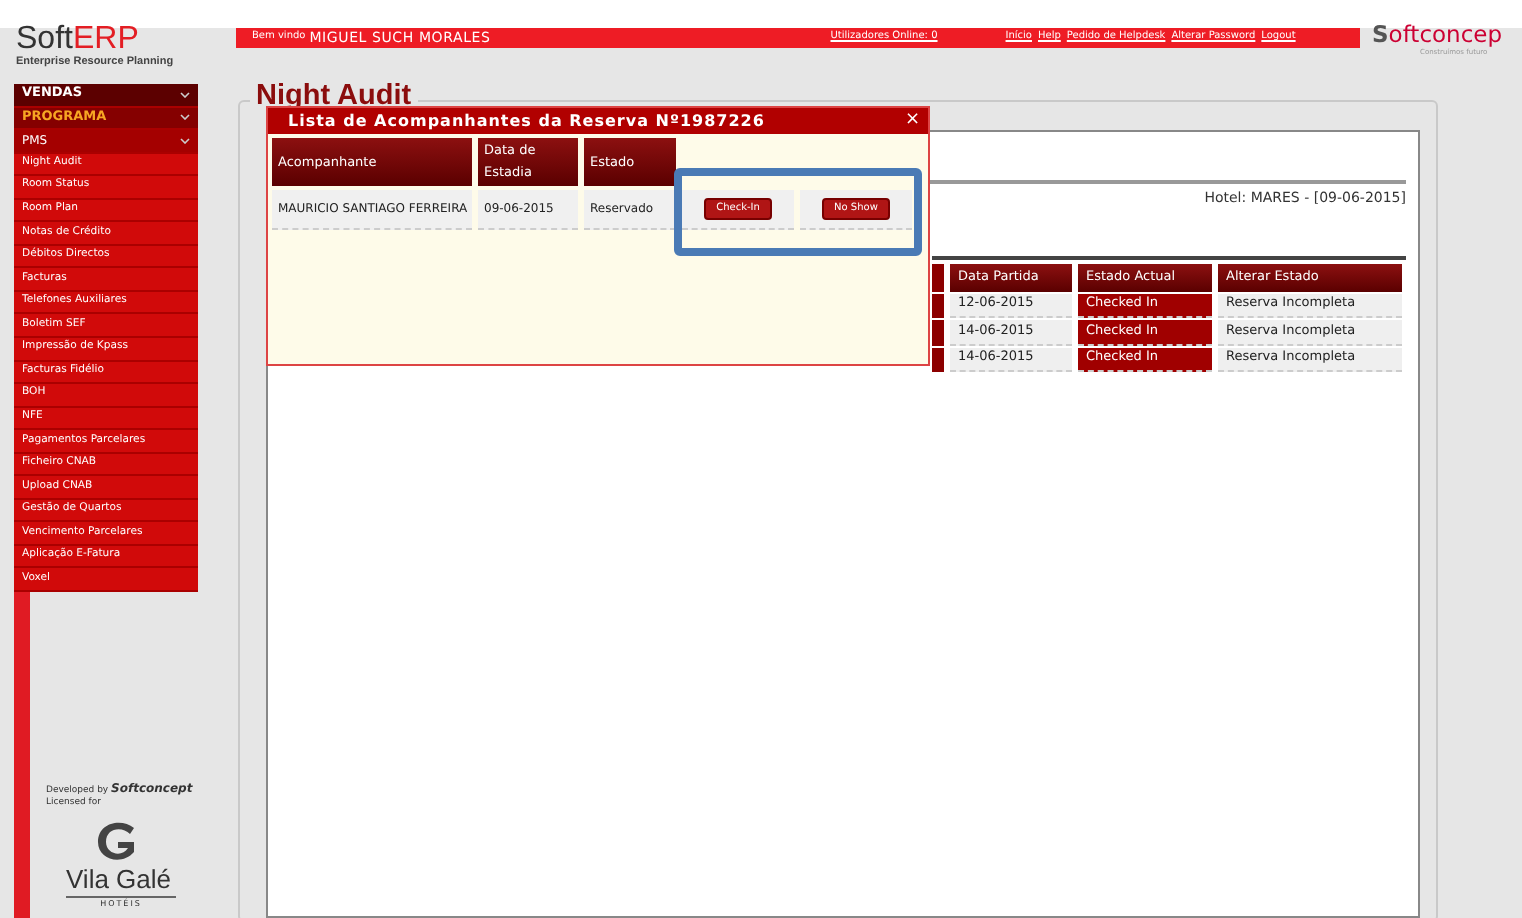 The width and height of the screenshot is (1522, 918). Describe the element at coordinates (120, 879) in the screenshot. I see `licensee-name: Vila Galé` at that location.